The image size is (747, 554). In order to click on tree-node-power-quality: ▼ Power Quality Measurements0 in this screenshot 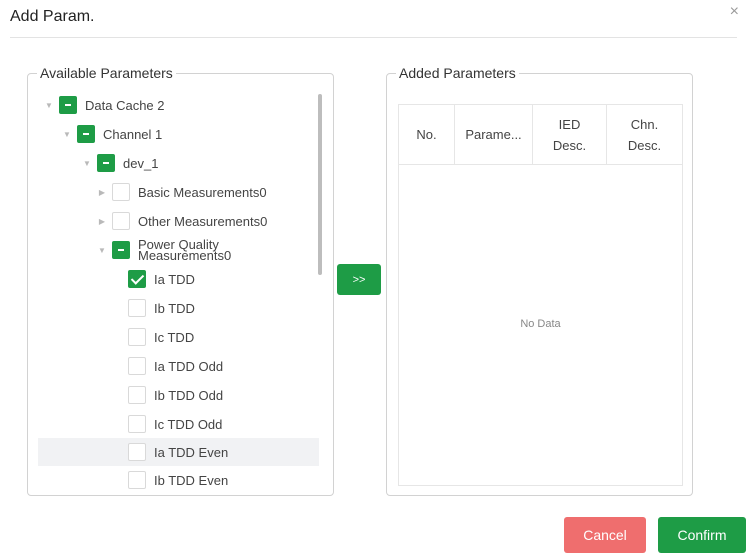, I will do `click(178, 250)`.